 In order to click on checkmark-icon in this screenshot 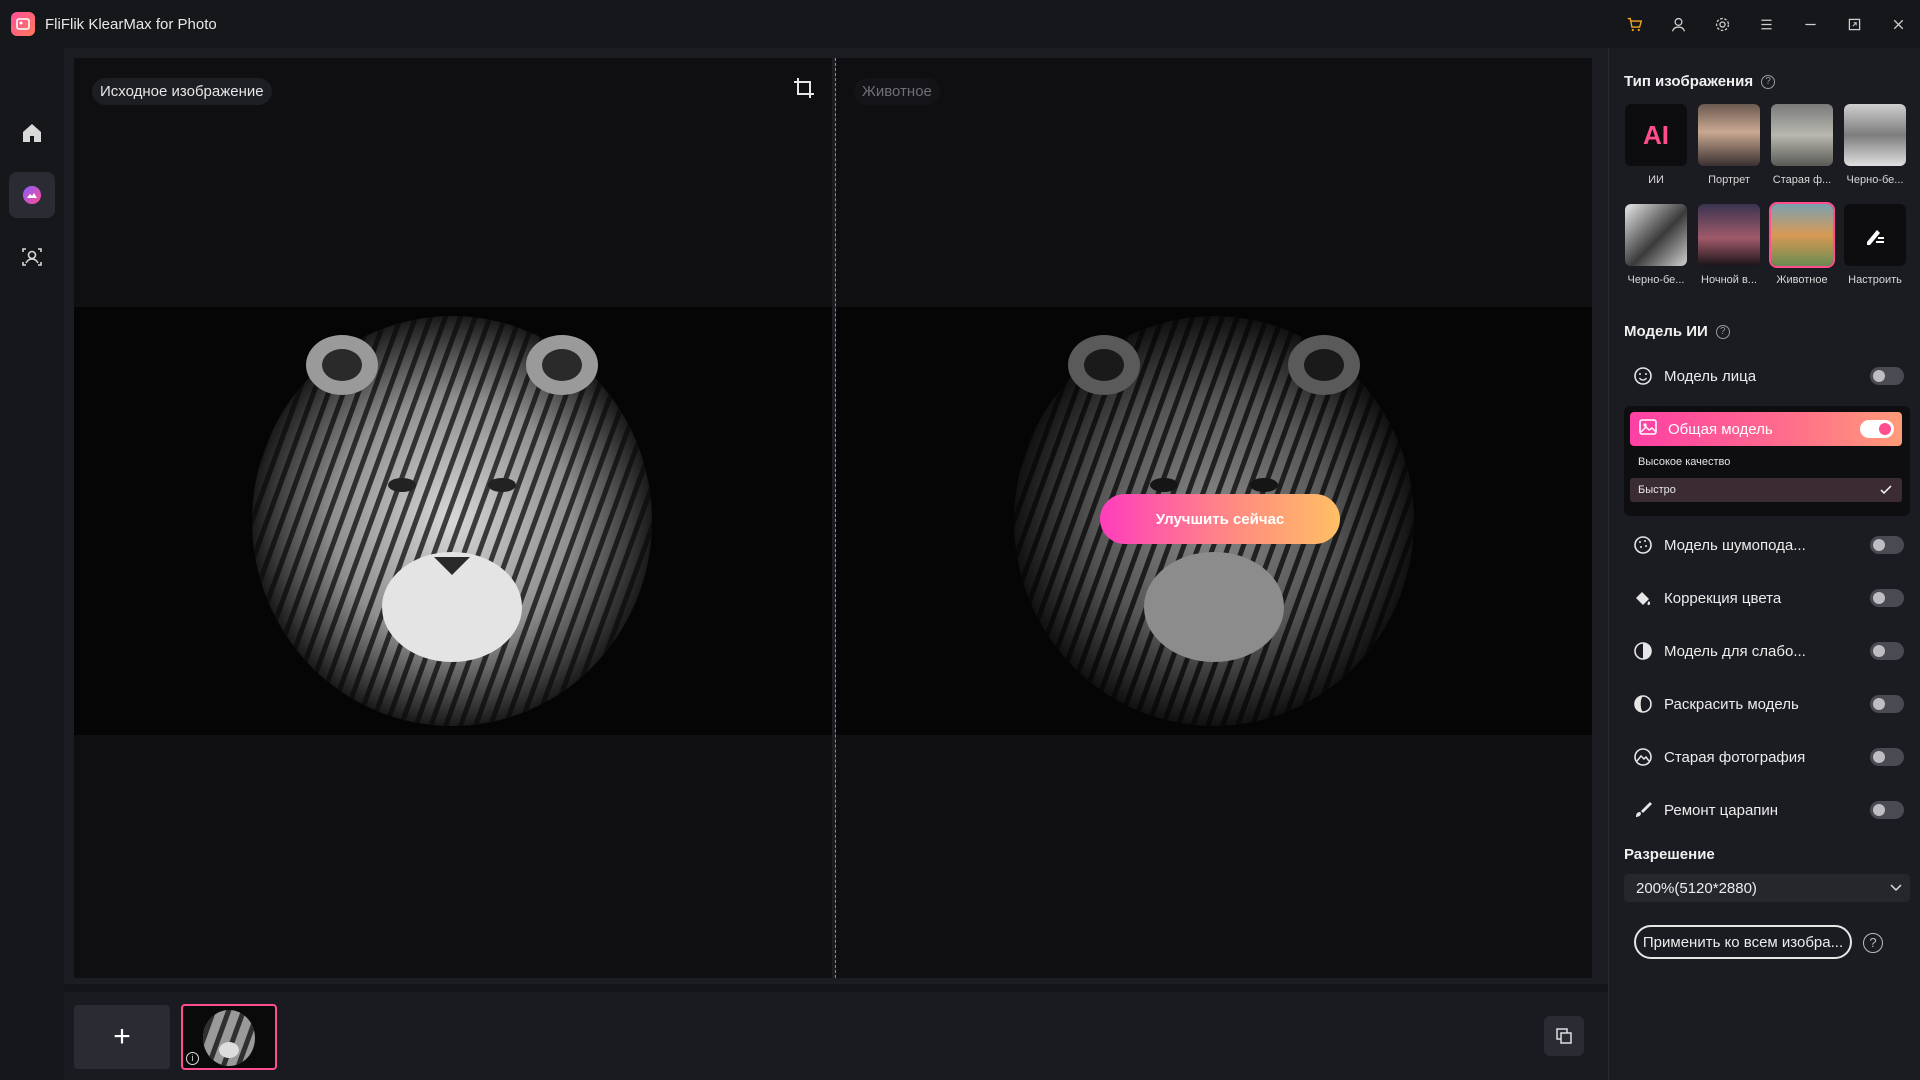, I will do `click(1886, 490)`.